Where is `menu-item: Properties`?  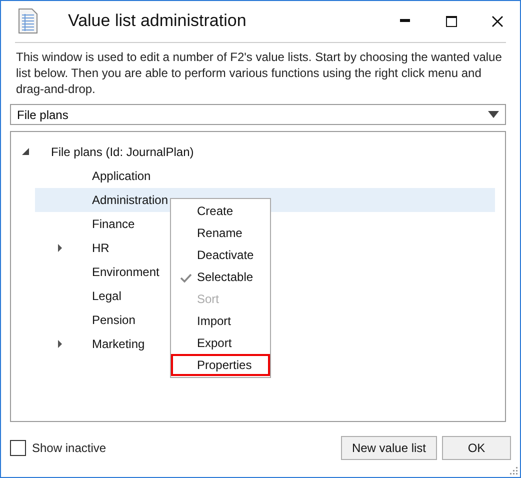
menu-item: Properties is located at coordinates (220, 365).